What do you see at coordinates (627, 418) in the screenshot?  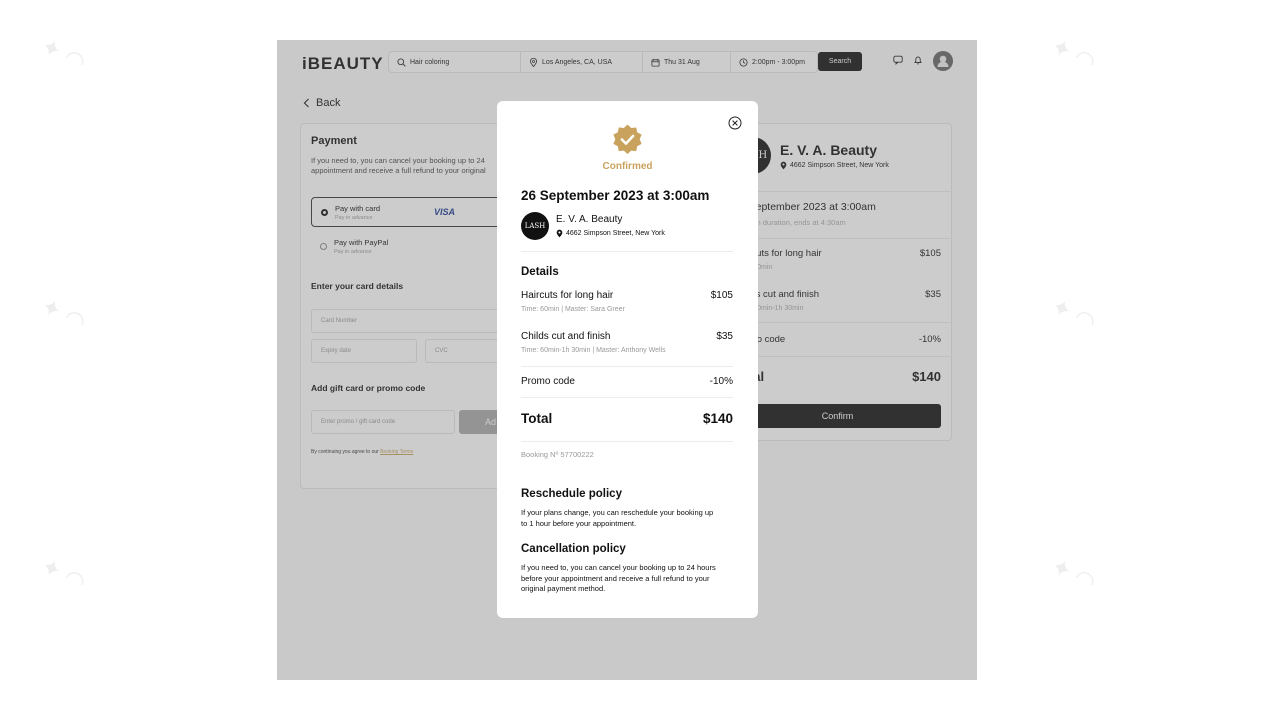 I see `total-row: Total$140` at bounding box center [627, 418].